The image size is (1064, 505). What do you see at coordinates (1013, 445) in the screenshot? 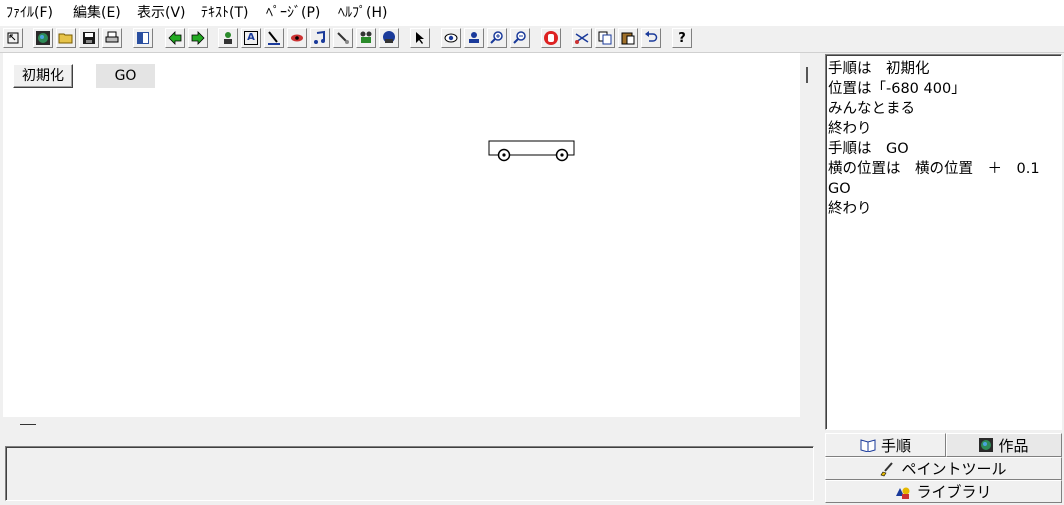
I see `tab-works-label: 作品` at bounding box center [1013, 445].